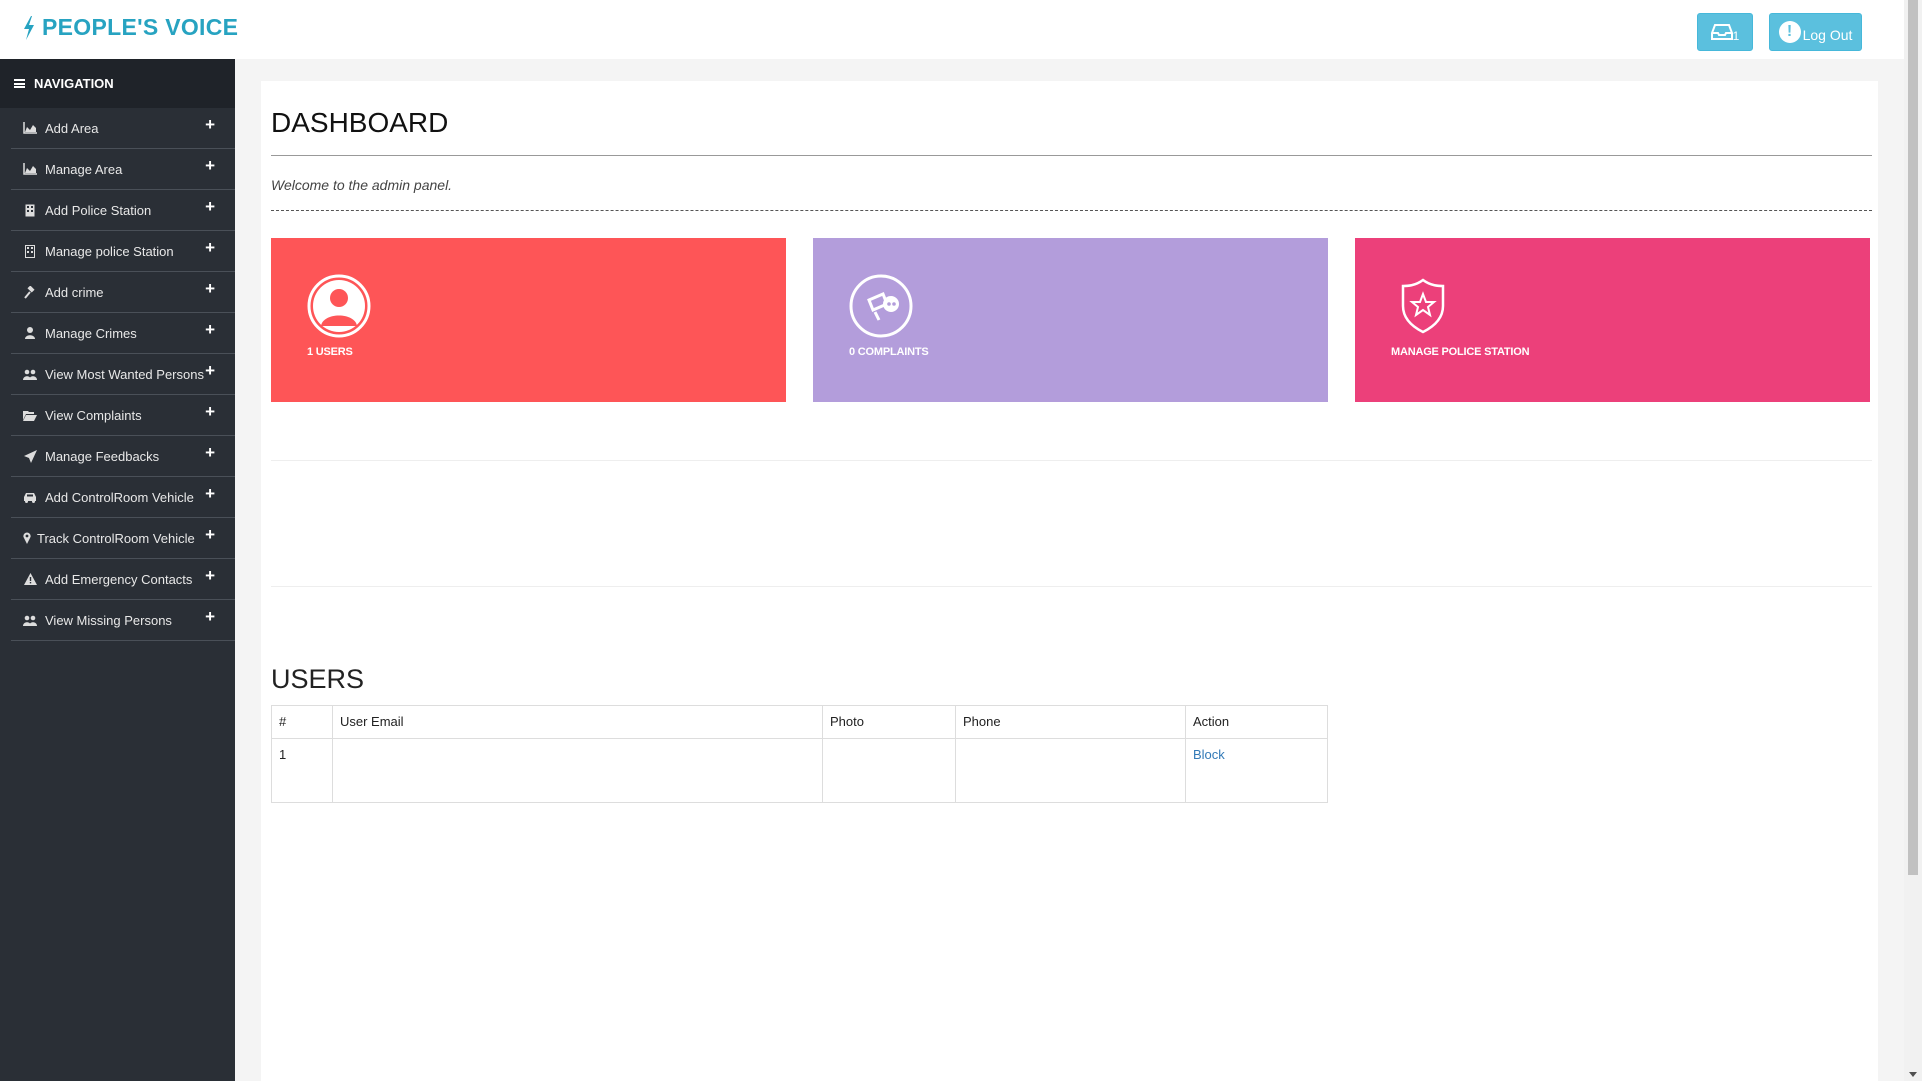 The height and width of the screenshot is (1081, 1922). What do you see at coordinates (528, 320) in the screenshot?
I see `users-card: 1 USERS` at bounding box center [528, 320].